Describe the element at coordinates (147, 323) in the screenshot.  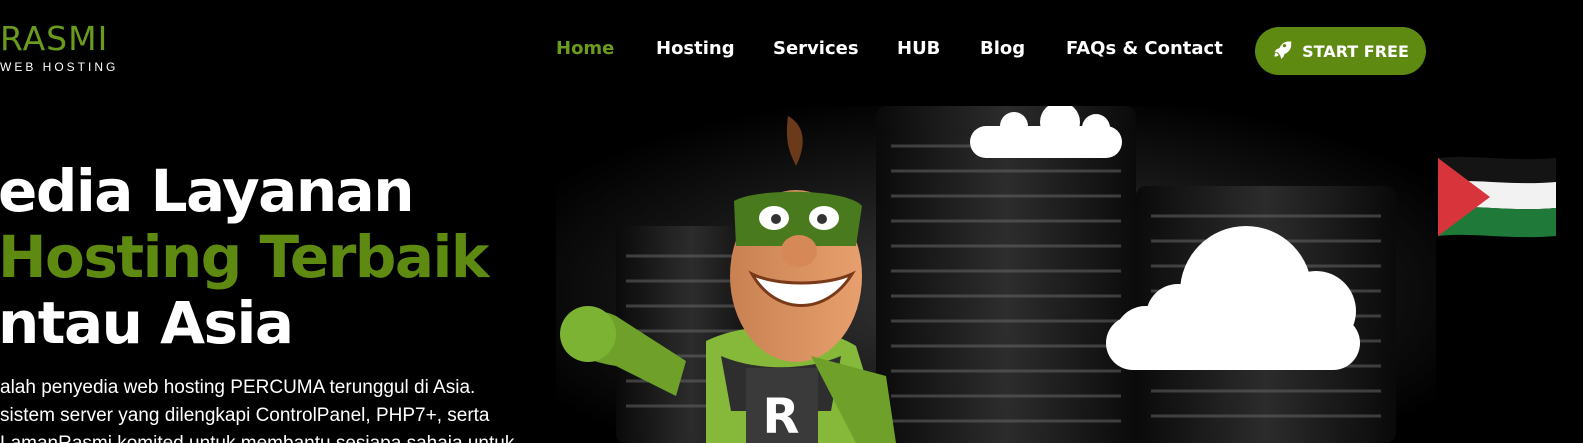
I see `hero-title-line-3: ntau Asia` at that location.